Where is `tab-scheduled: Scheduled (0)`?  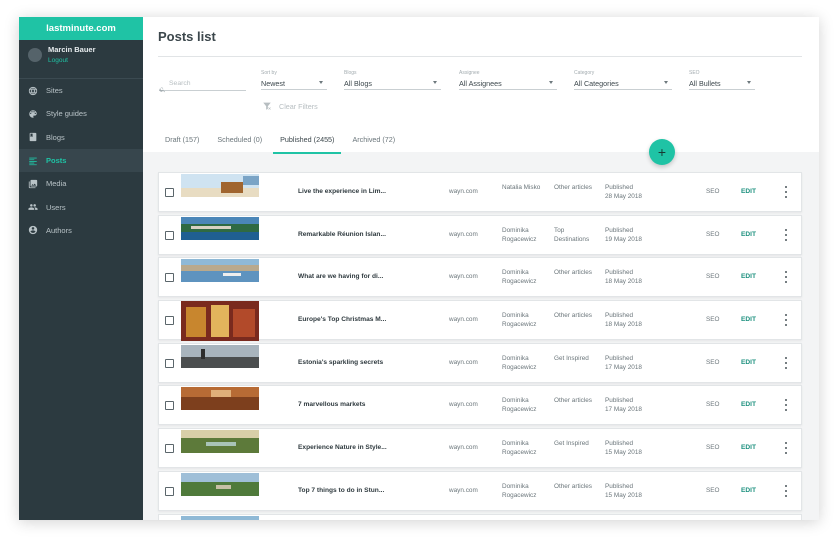 tab-scheduled: Scheduled (0) is located at coordinates (239, 144).